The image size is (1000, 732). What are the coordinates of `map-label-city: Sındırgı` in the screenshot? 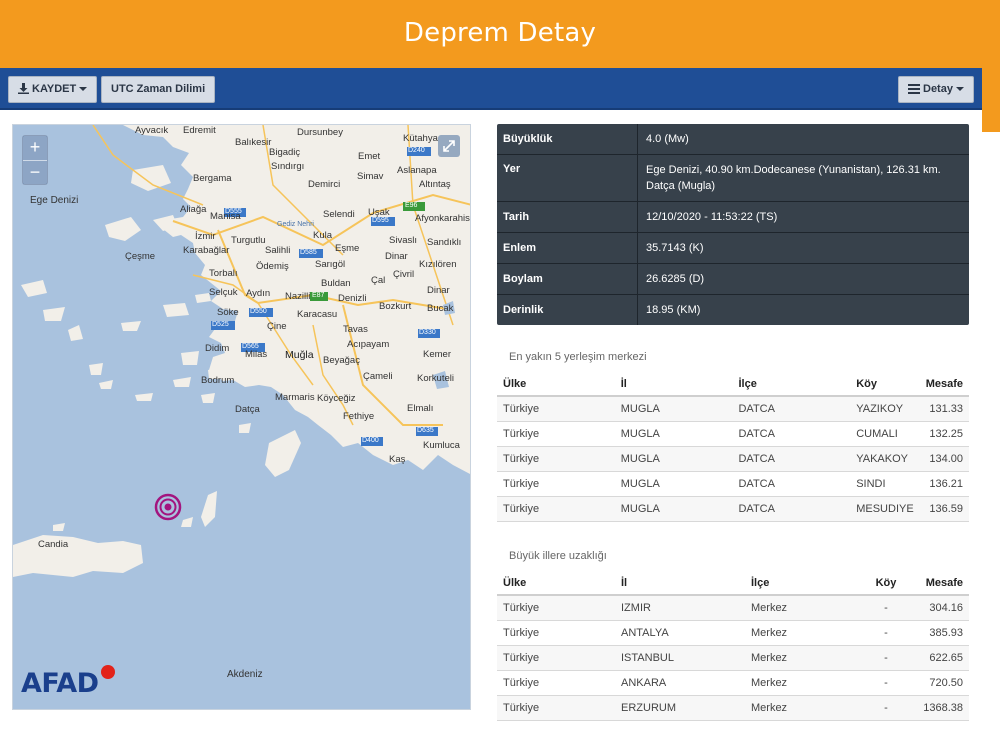 It's located at (288, 166).